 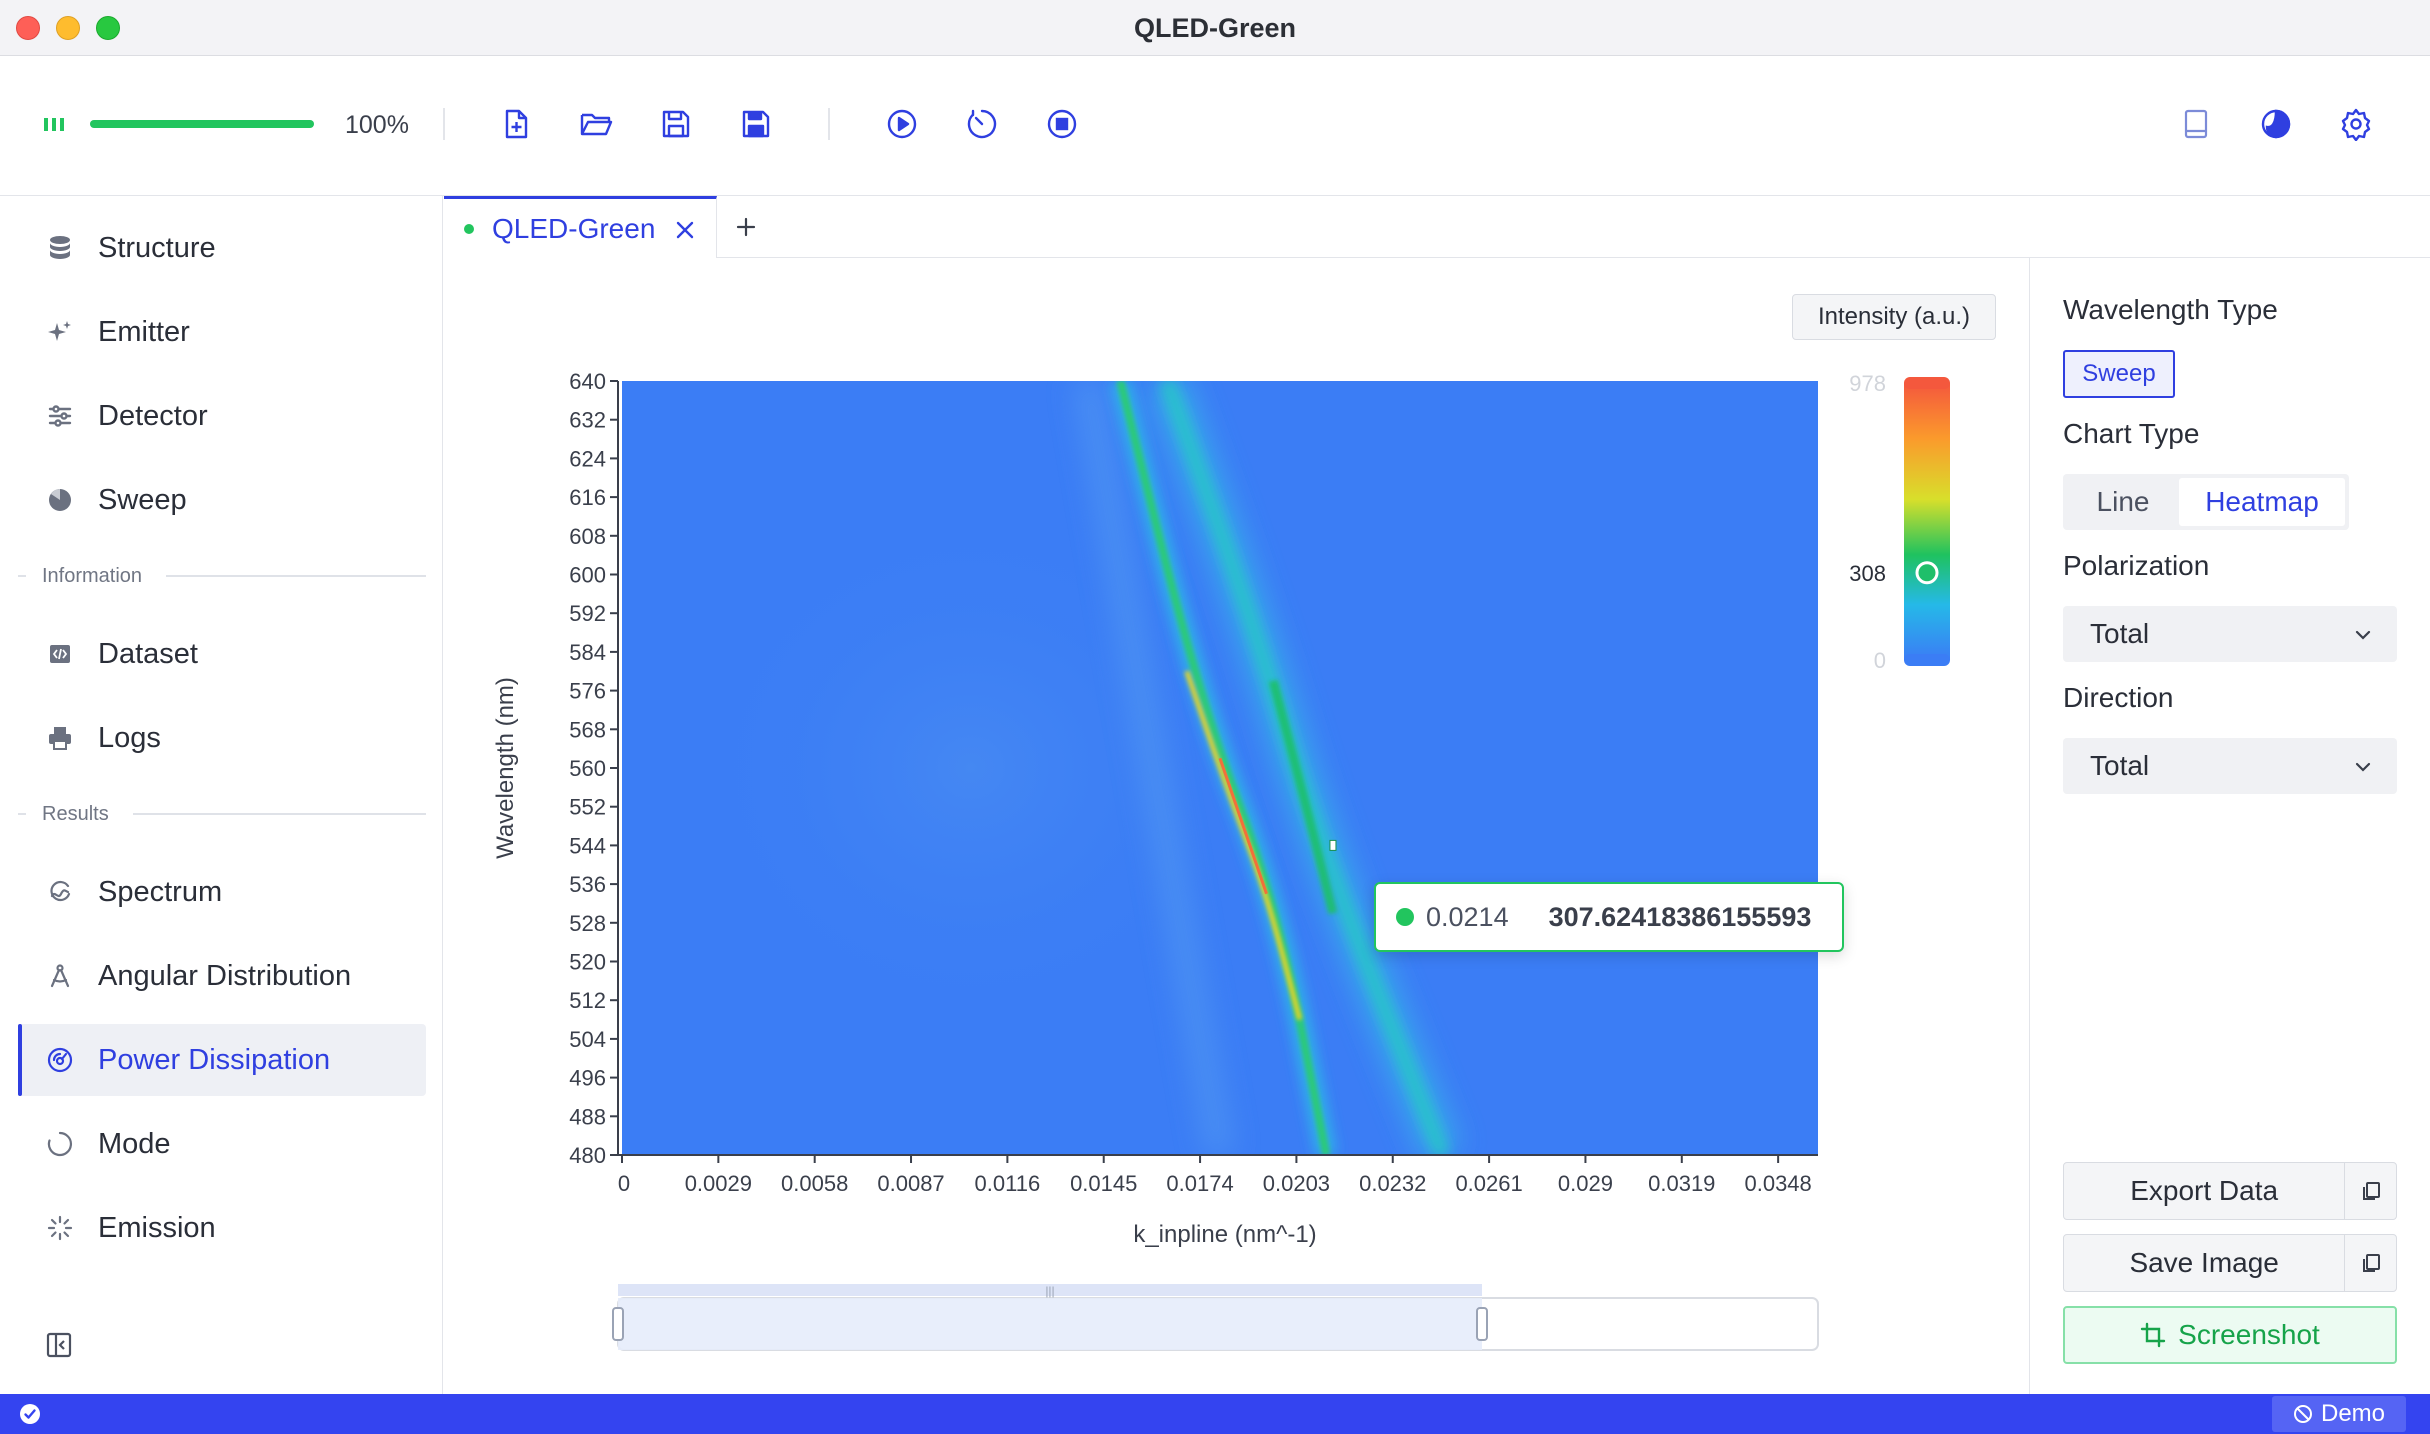 I want to click on sidebar-item-label: Dataset, so click(x=148, y=653).